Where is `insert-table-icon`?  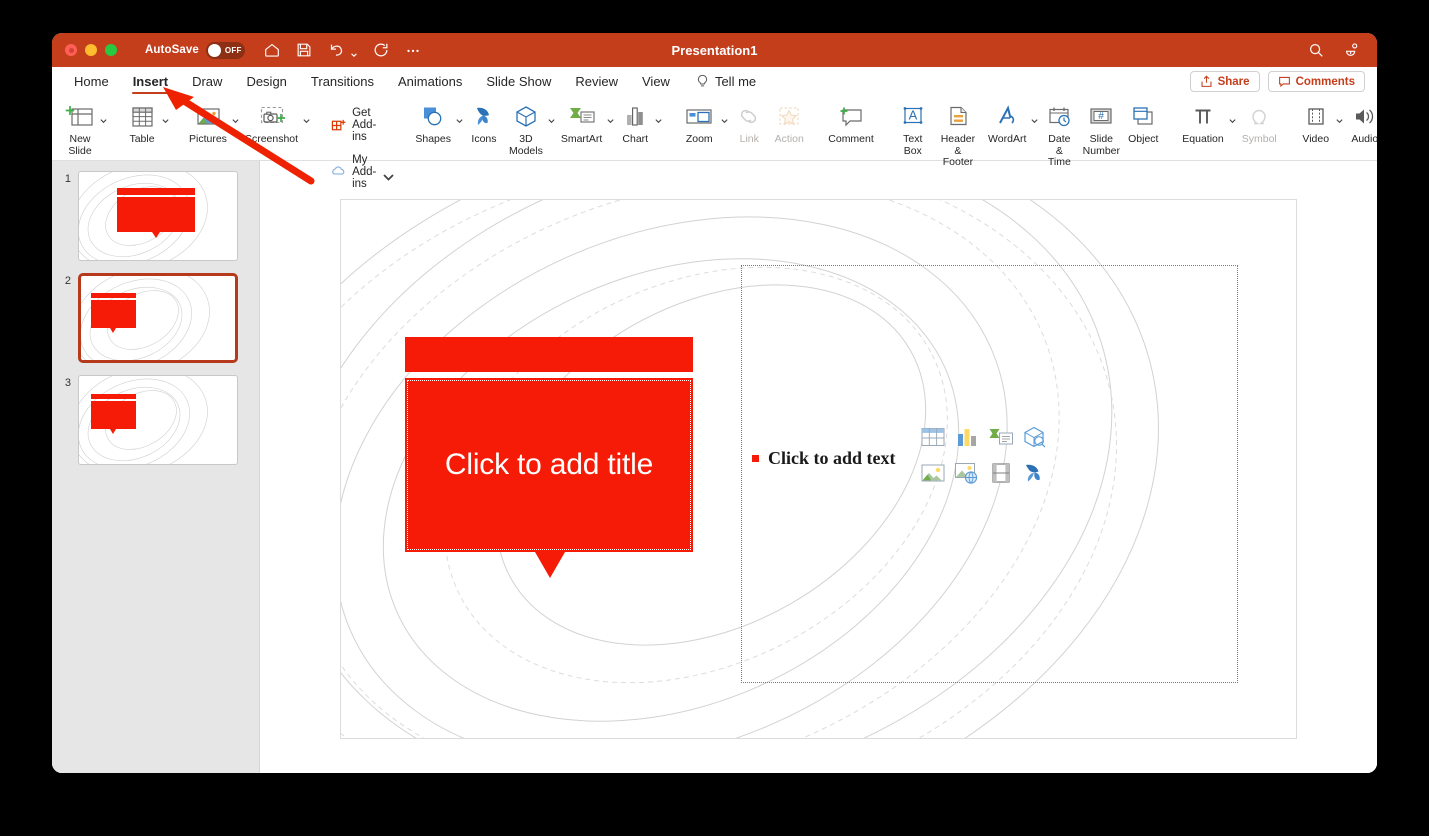
insert-table-icon is located at coordinates (933, 437).